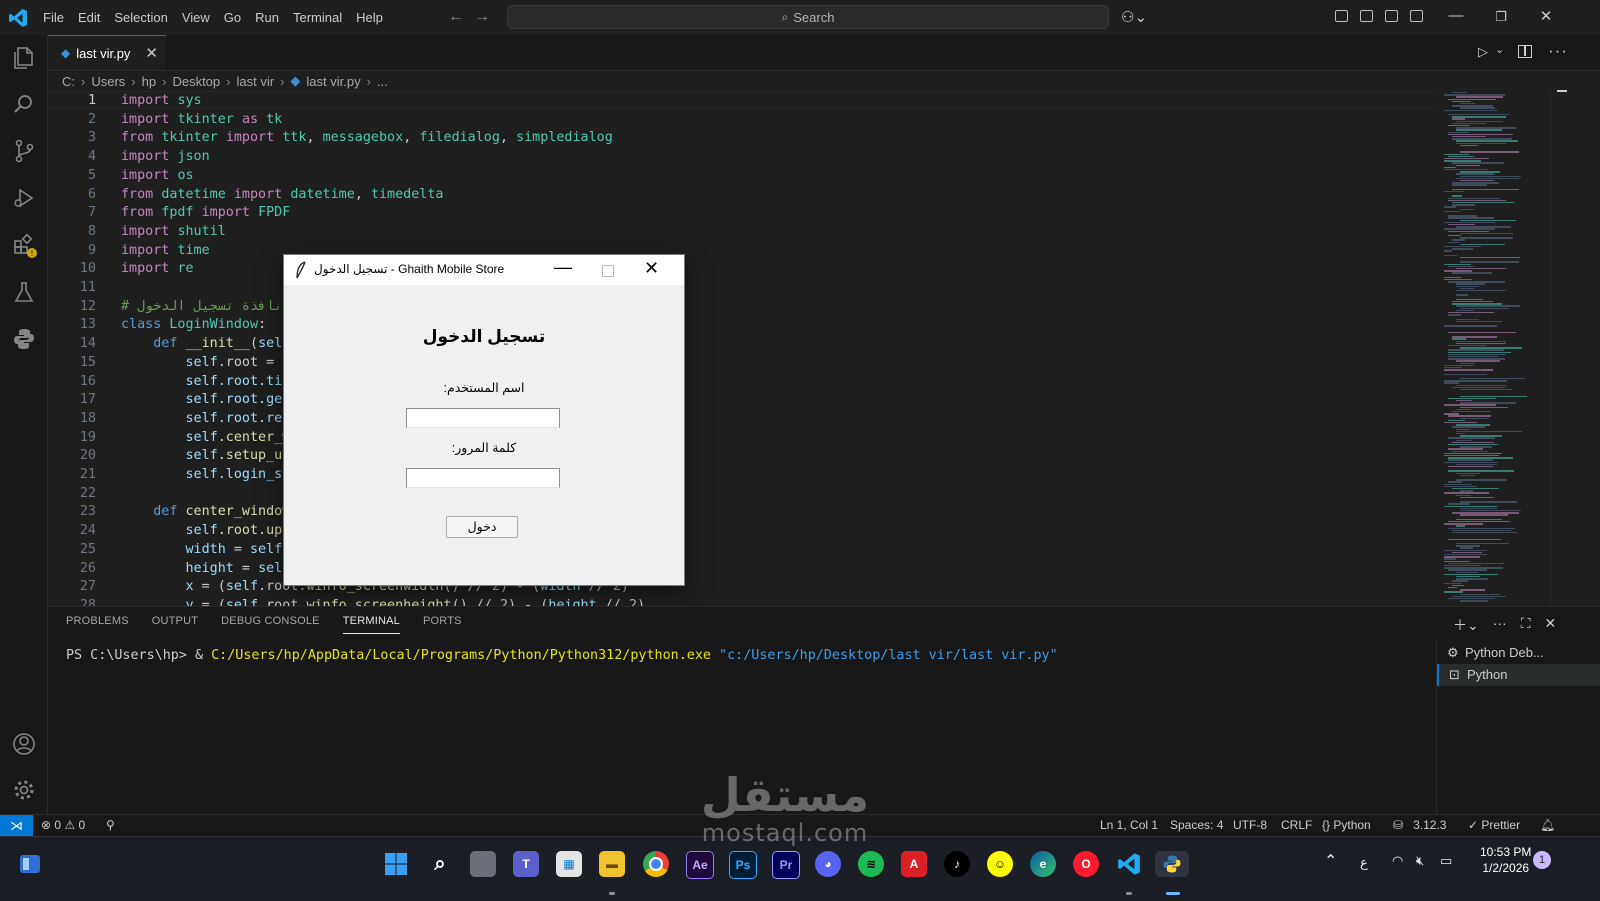 The image size is (1600, 901). Describe the element at coordinates (1526, 625) in the screenshot. I see `maximize-panel-icon: ⛶` at that location.